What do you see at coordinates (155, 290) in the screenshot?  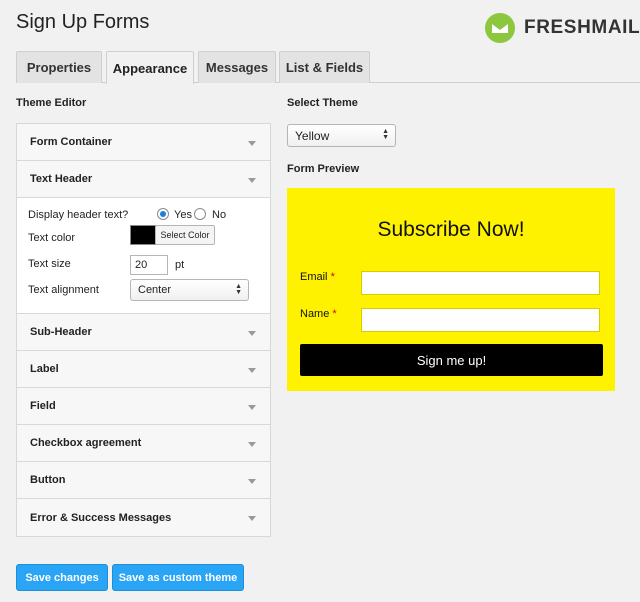 I see `text-alignment-value: Center` at bounding box center [155, 290].